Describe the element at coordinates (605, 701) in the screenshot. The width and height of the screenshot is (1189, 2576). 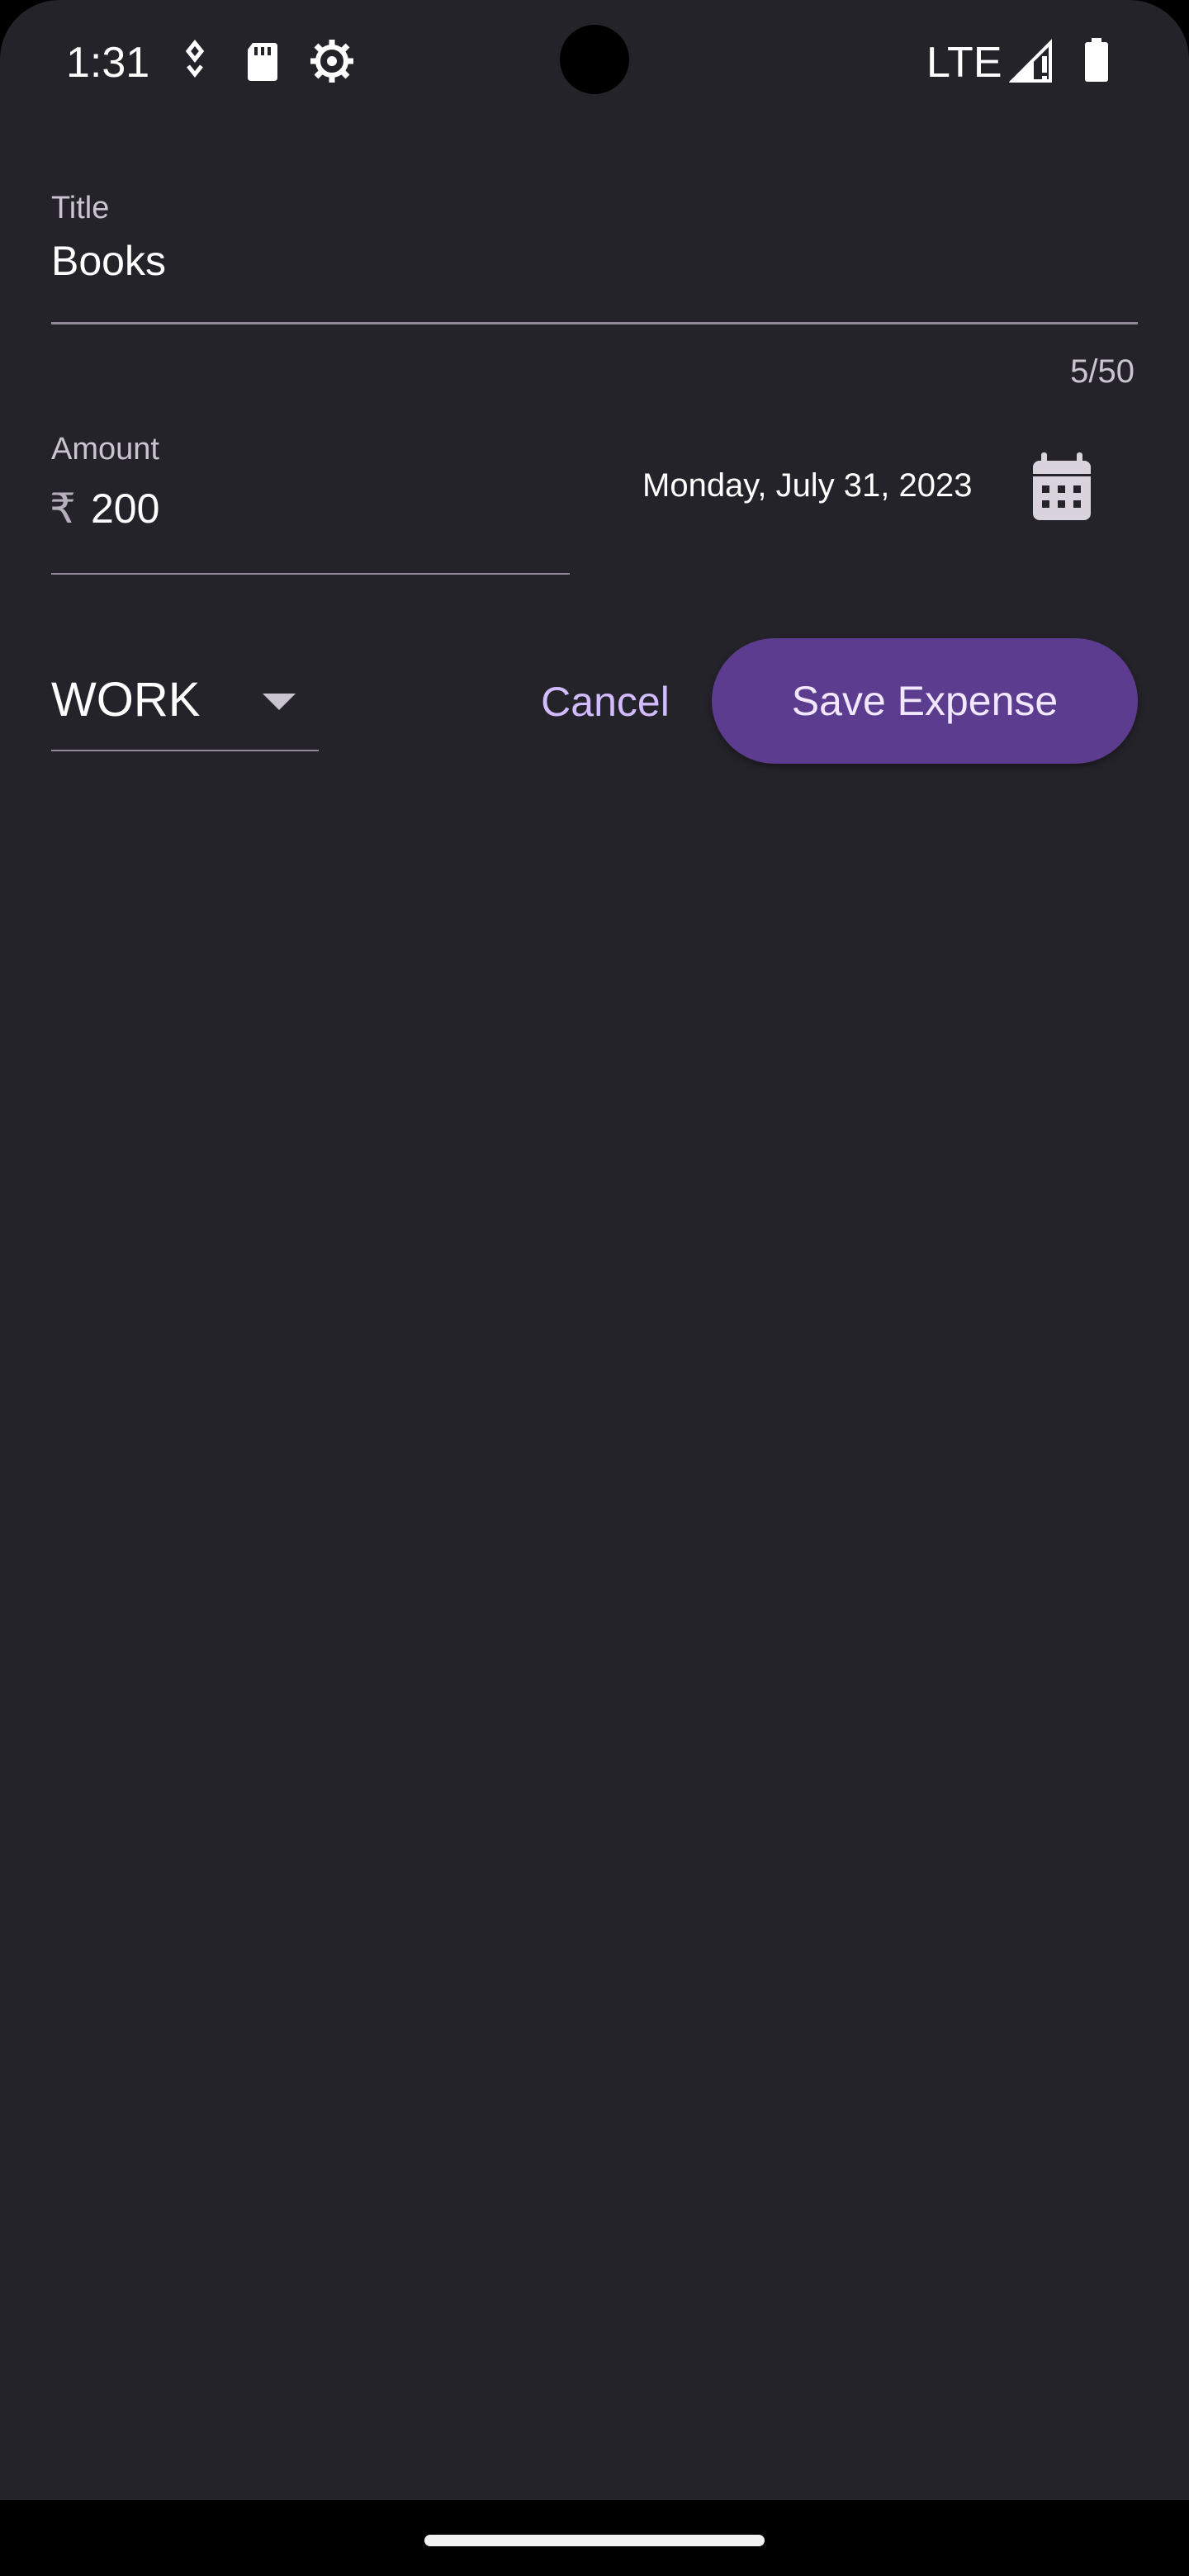
I see `cancel-button: Cancel` at that location.